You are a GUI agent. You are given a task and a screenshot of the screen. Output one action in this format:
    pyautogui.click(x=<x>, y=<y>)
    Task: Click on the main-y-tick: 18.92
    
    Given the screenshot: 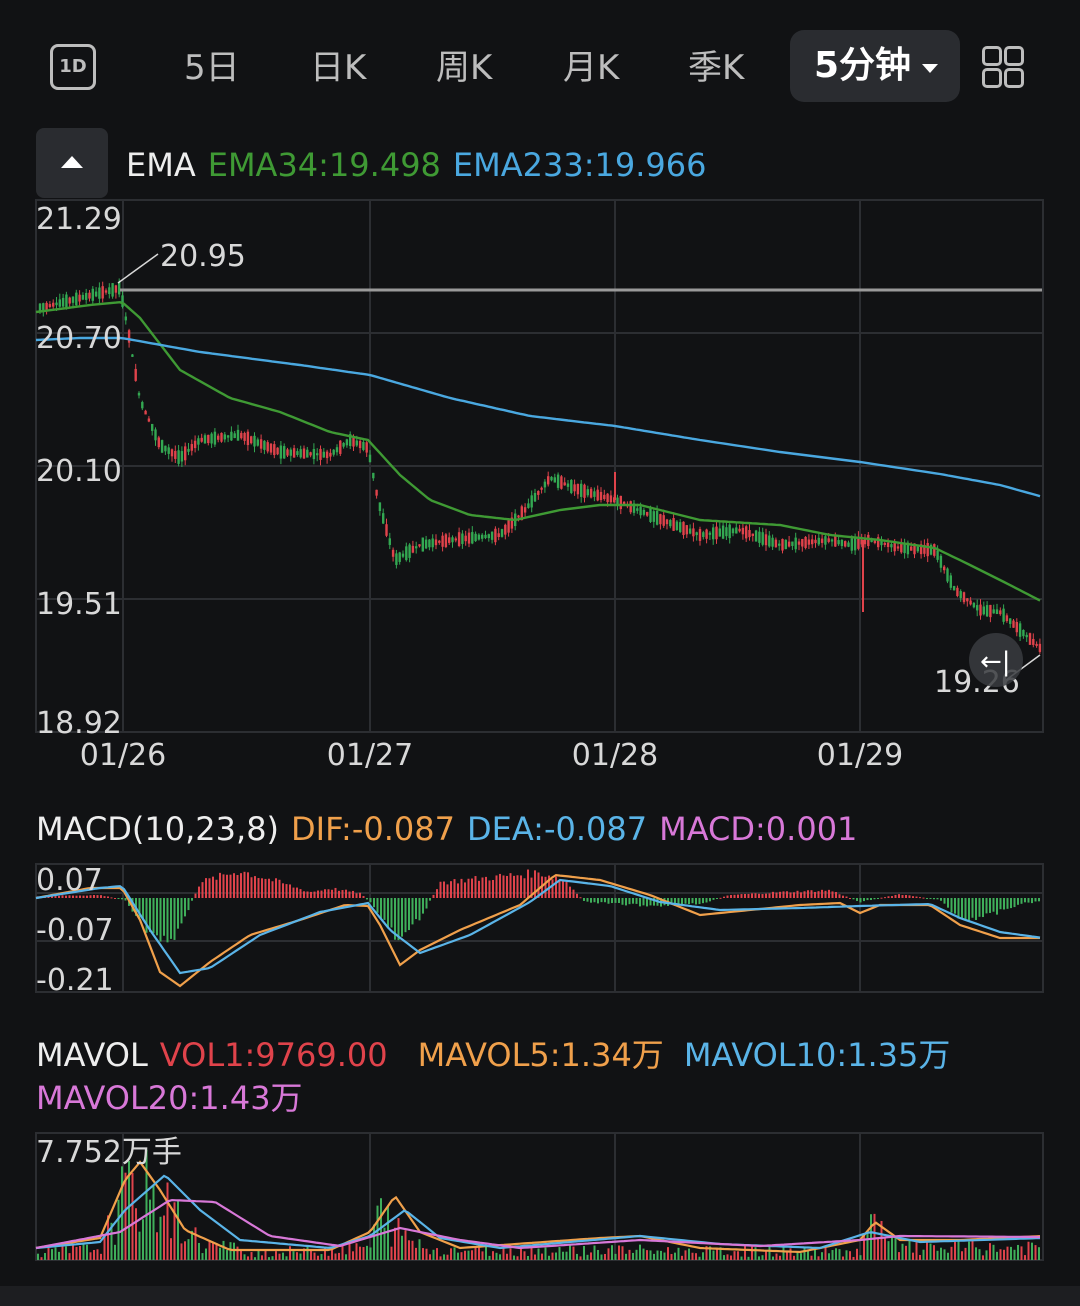 What is the action you would take?
    pyautogui.click(x=79, y=723)
    